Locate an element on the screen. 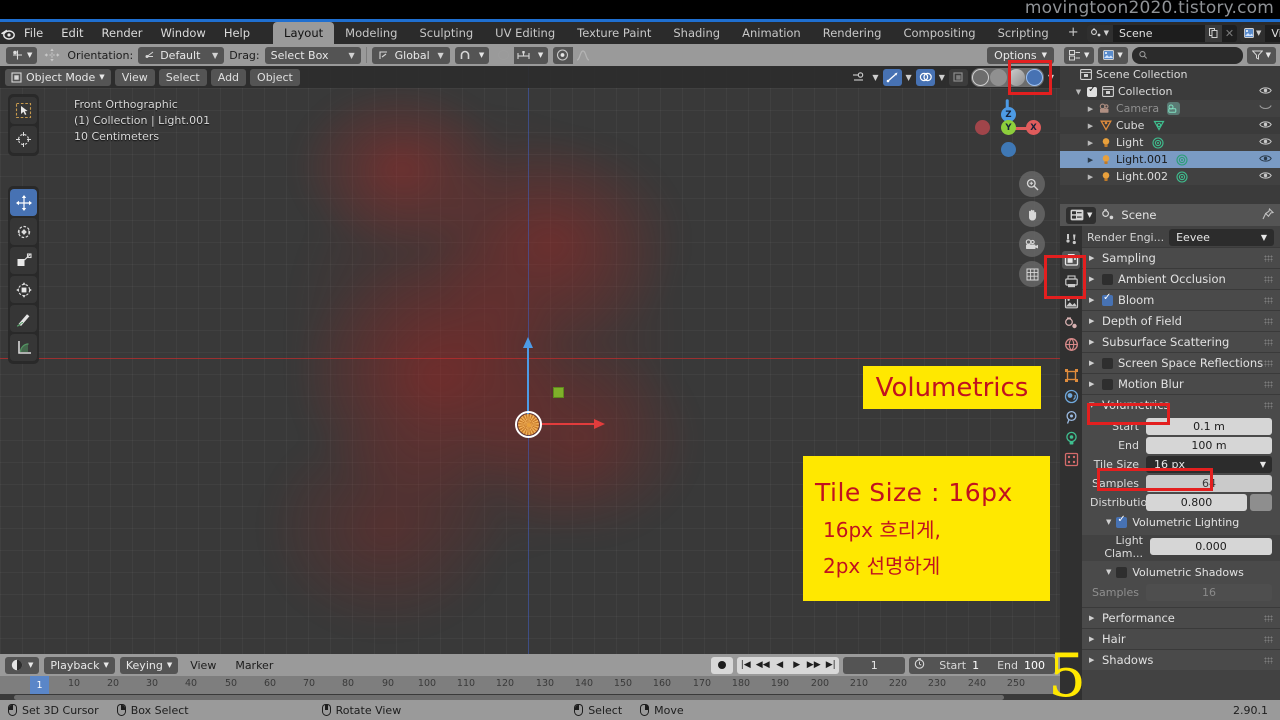  camera-view-icon is located at coordinates (1032, 244).